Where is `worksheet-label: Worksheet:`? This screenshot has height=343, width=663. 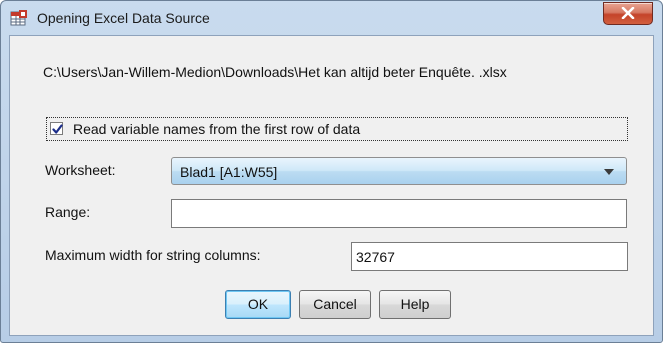 worksheet-label: Worksheet: is located at coordinates (80, 170).